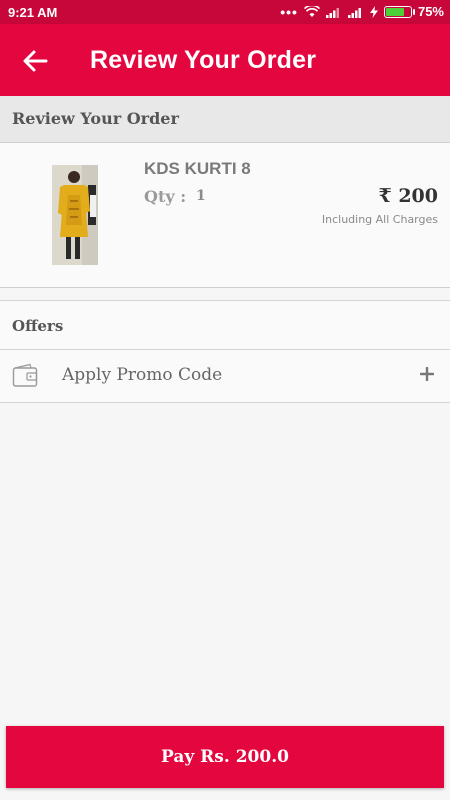 Image resolution: width=450 pixels, height=800 pixels. Describe the element at coordinates (201, 196) in the screenshot. I see `qty-value: 1` at that location.